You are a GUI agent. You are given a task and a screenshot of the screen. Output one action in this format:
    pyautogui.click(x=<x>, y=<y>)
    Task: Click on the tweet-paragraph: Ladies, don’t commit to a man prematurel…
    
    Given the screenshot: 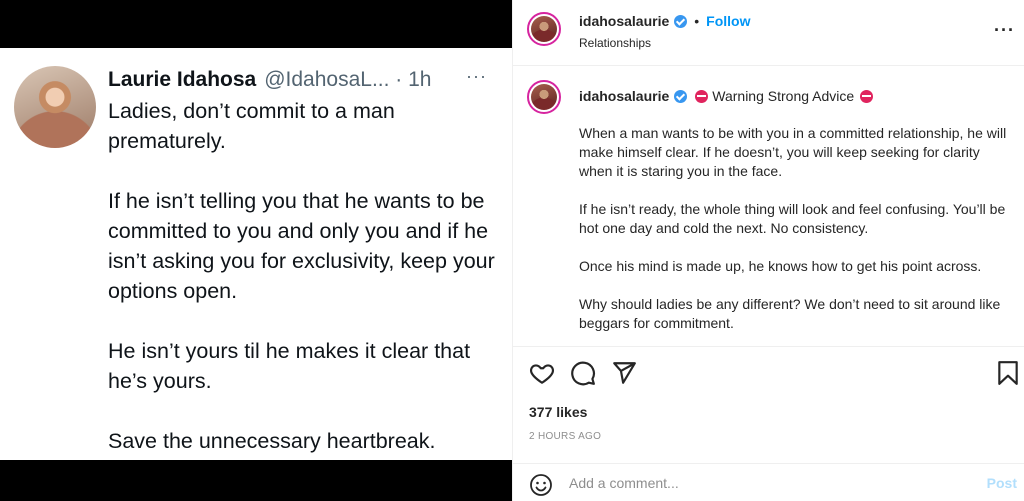 What is the action you would take?
    pyautogui.click(x=251, y=126)
    